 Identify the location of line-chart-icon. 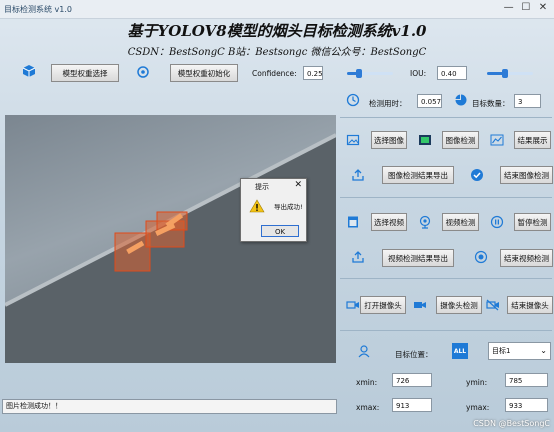
(497, 140).